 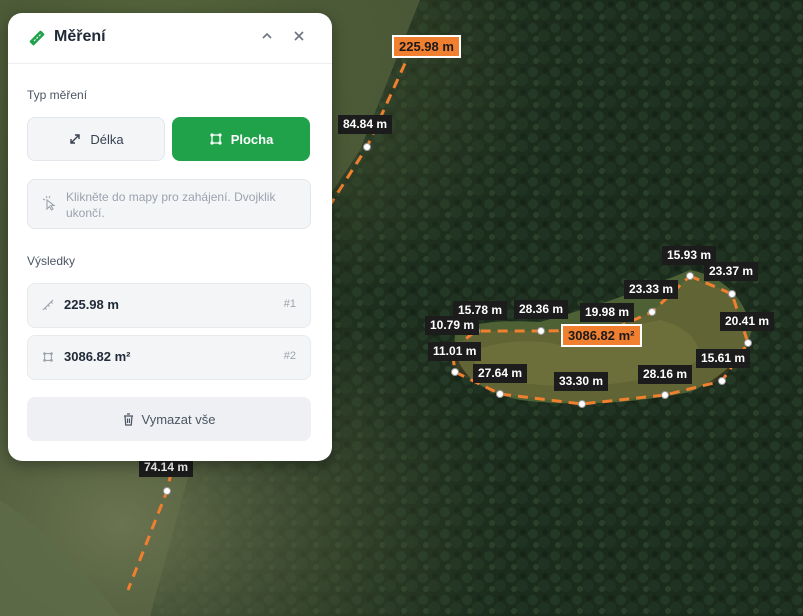 I want to click on result-index: #2, so click(x=289, y=356).